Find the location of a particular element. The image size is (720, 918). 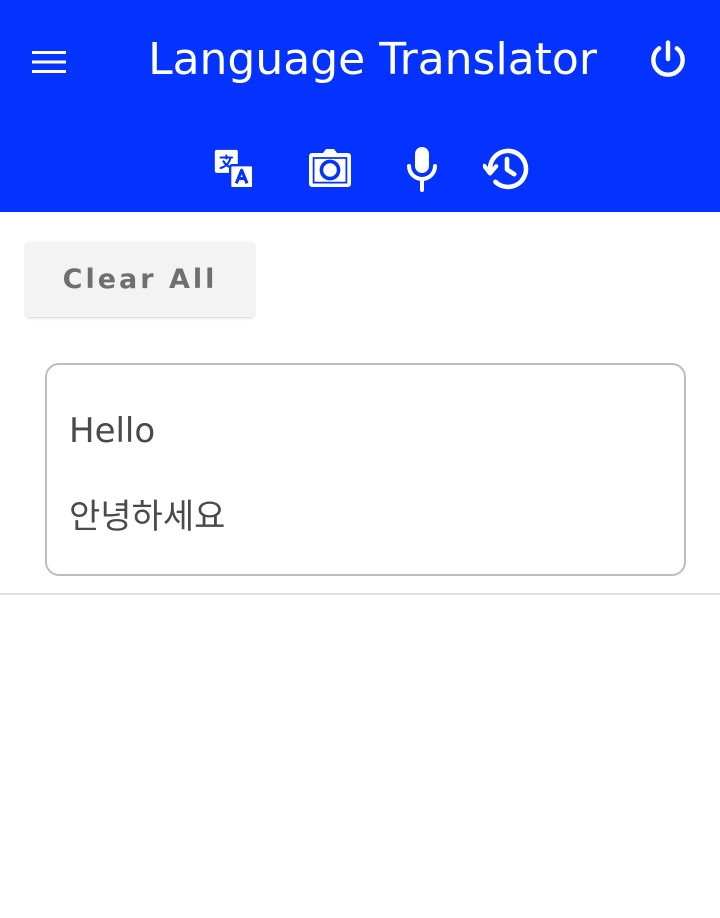

tab-translate is located at coordinates (234, 169).